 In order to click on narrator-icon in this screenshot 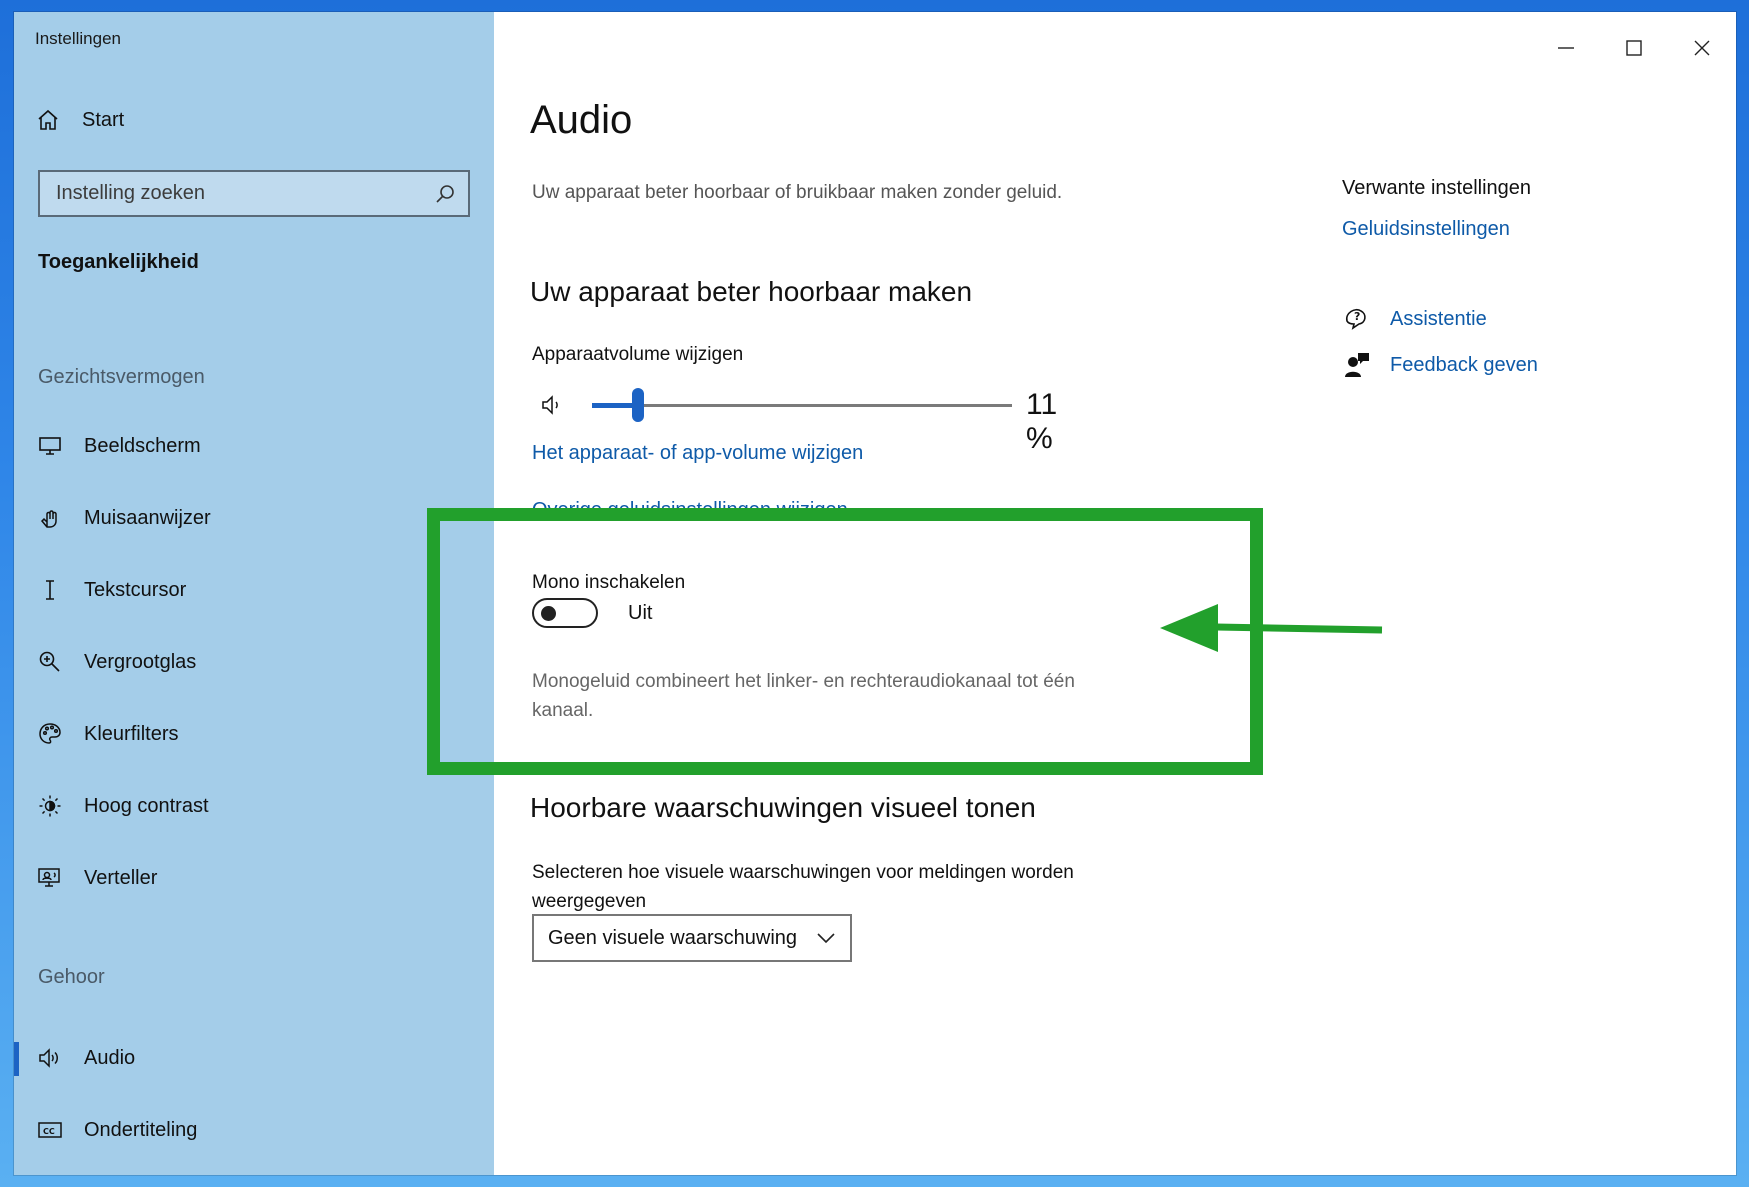, I will do `click(50, 878)`.